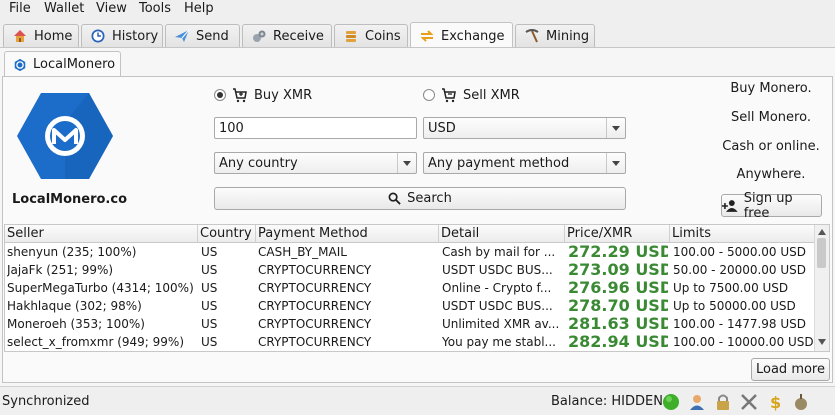  I want to click on price-cell: 273.09 USD, so click(618, 270).